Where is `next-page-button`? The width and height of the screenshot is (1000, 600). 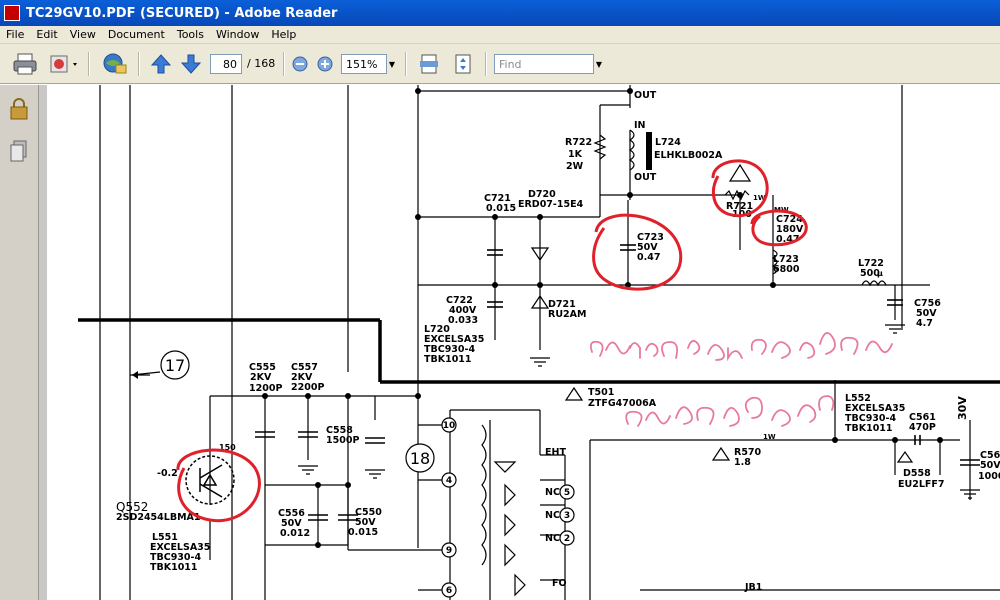
next-page-button is located at coordinates (191, 64).